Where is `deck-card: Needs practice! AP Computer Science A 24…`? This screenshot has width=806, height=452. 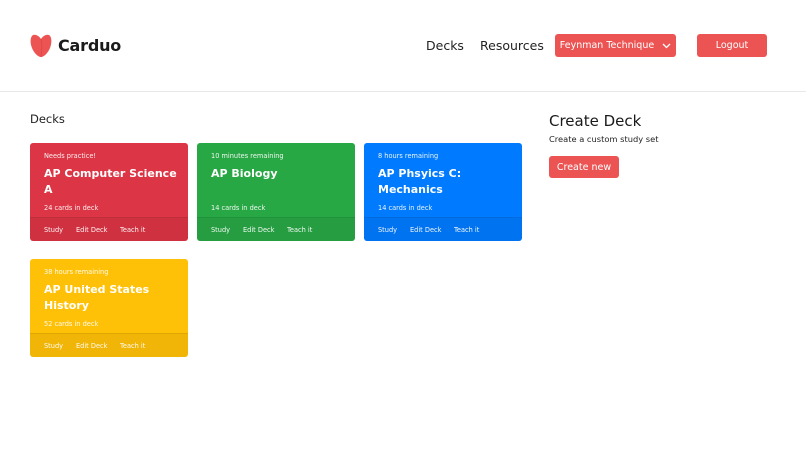
deck-card: Needs practice! AP Computer Science A 24… is located at coordinates (109, 192).